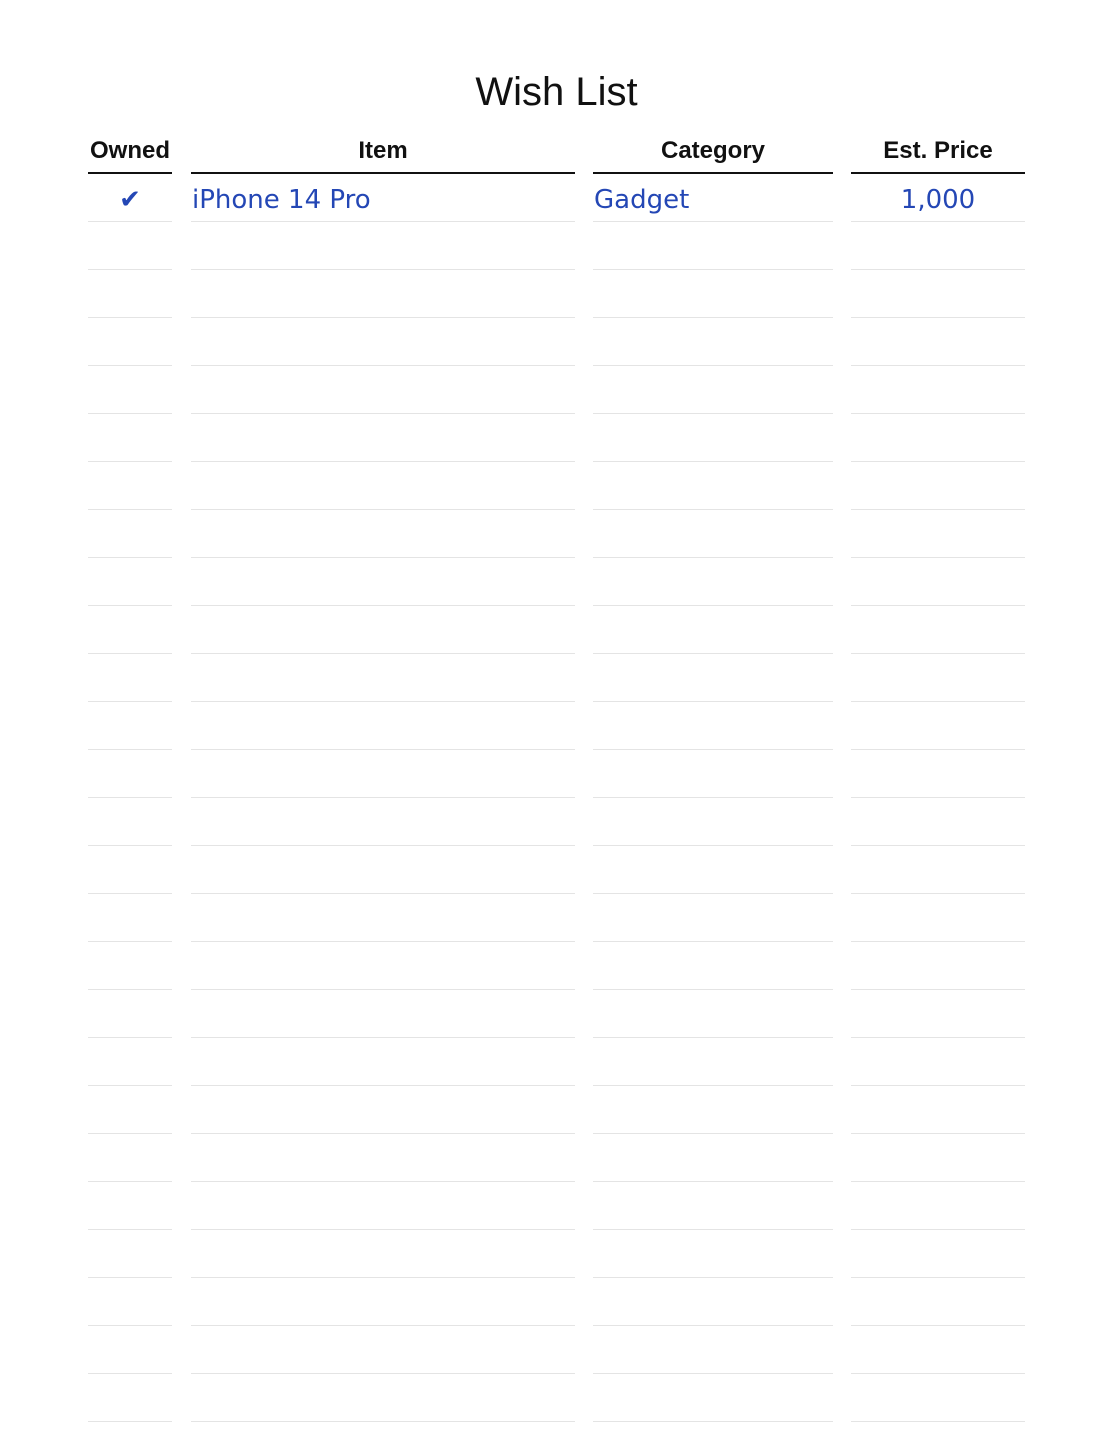  Describe the element at coordinates (713, 198) in the screenshot. I see `category-cell: Gadget` at that location.